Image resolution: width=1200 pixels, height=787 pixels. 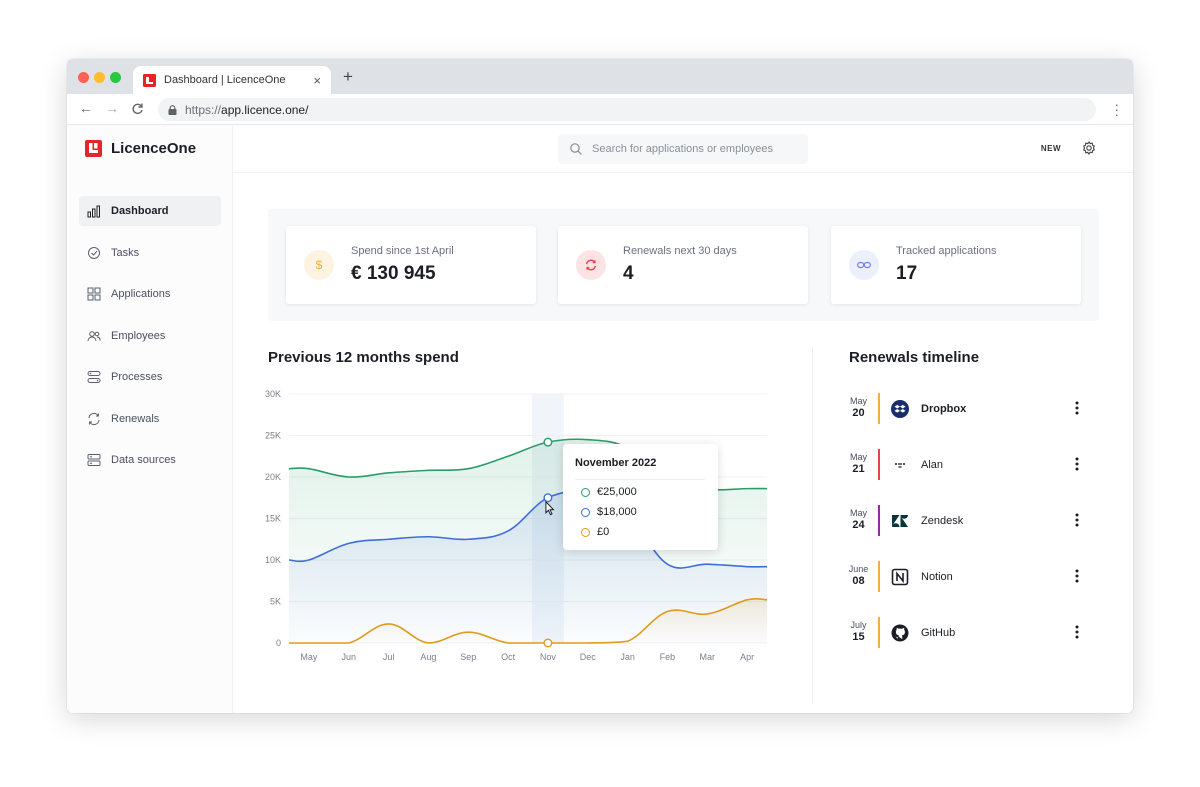 I want to click on kpi-card-renewals: Renewals next 30 days 4, so click(x=683, y=265).